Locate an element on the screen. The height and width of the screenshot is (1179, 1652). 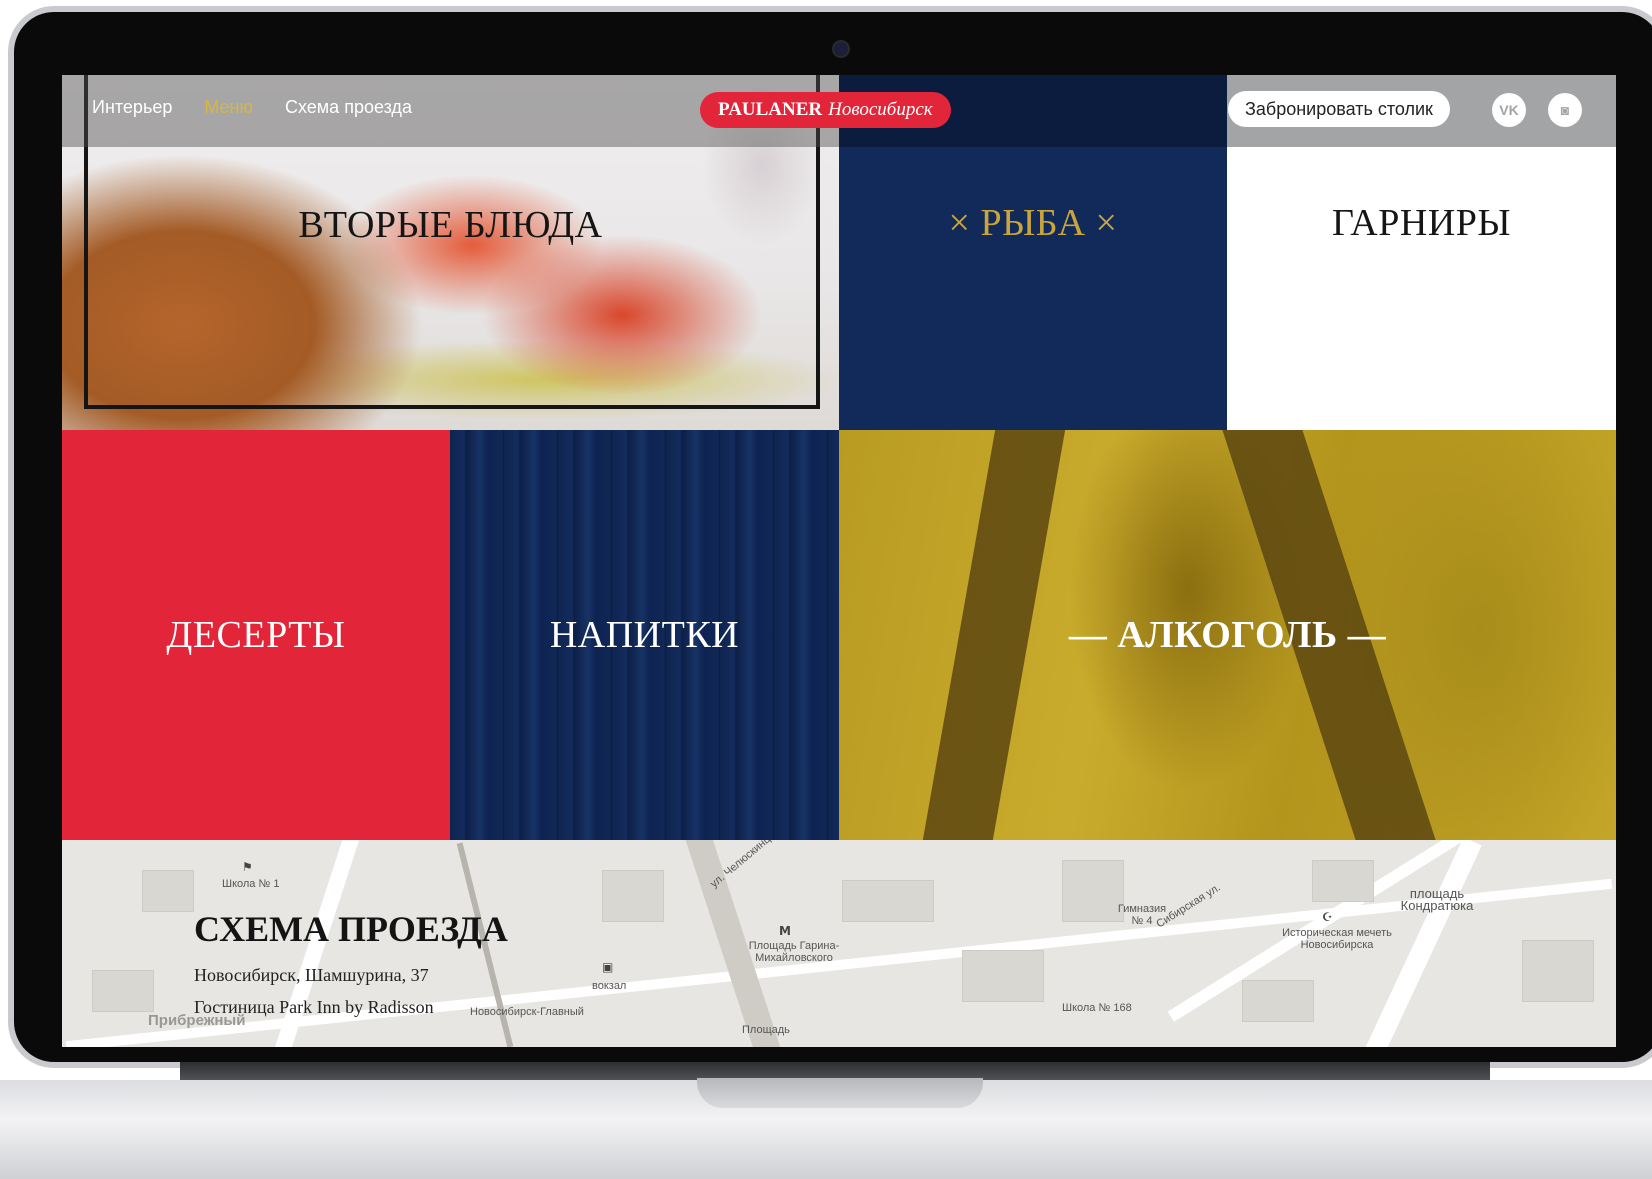
tile-desserts: ДЕСЕРТЫ is located at coordinates (256, 635).